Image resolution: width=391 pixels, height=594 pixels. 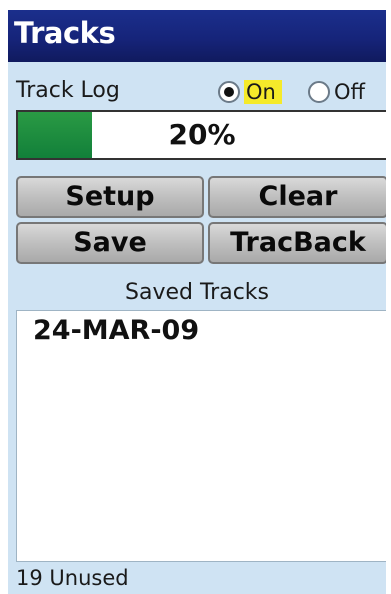 What do you see at coordinates (110, 197) in the screenshot?
I see `setup-button: Setup` at bounding box center [110, 197].